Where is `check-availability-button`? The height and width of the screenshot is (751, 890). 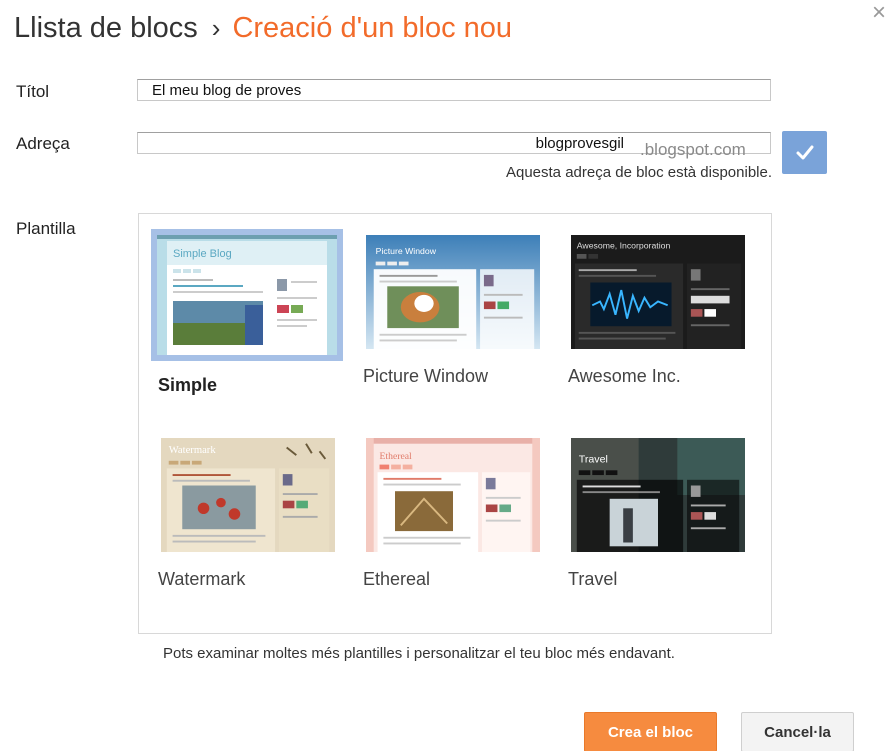
check-availability-button is located at coordinates (804, 152).